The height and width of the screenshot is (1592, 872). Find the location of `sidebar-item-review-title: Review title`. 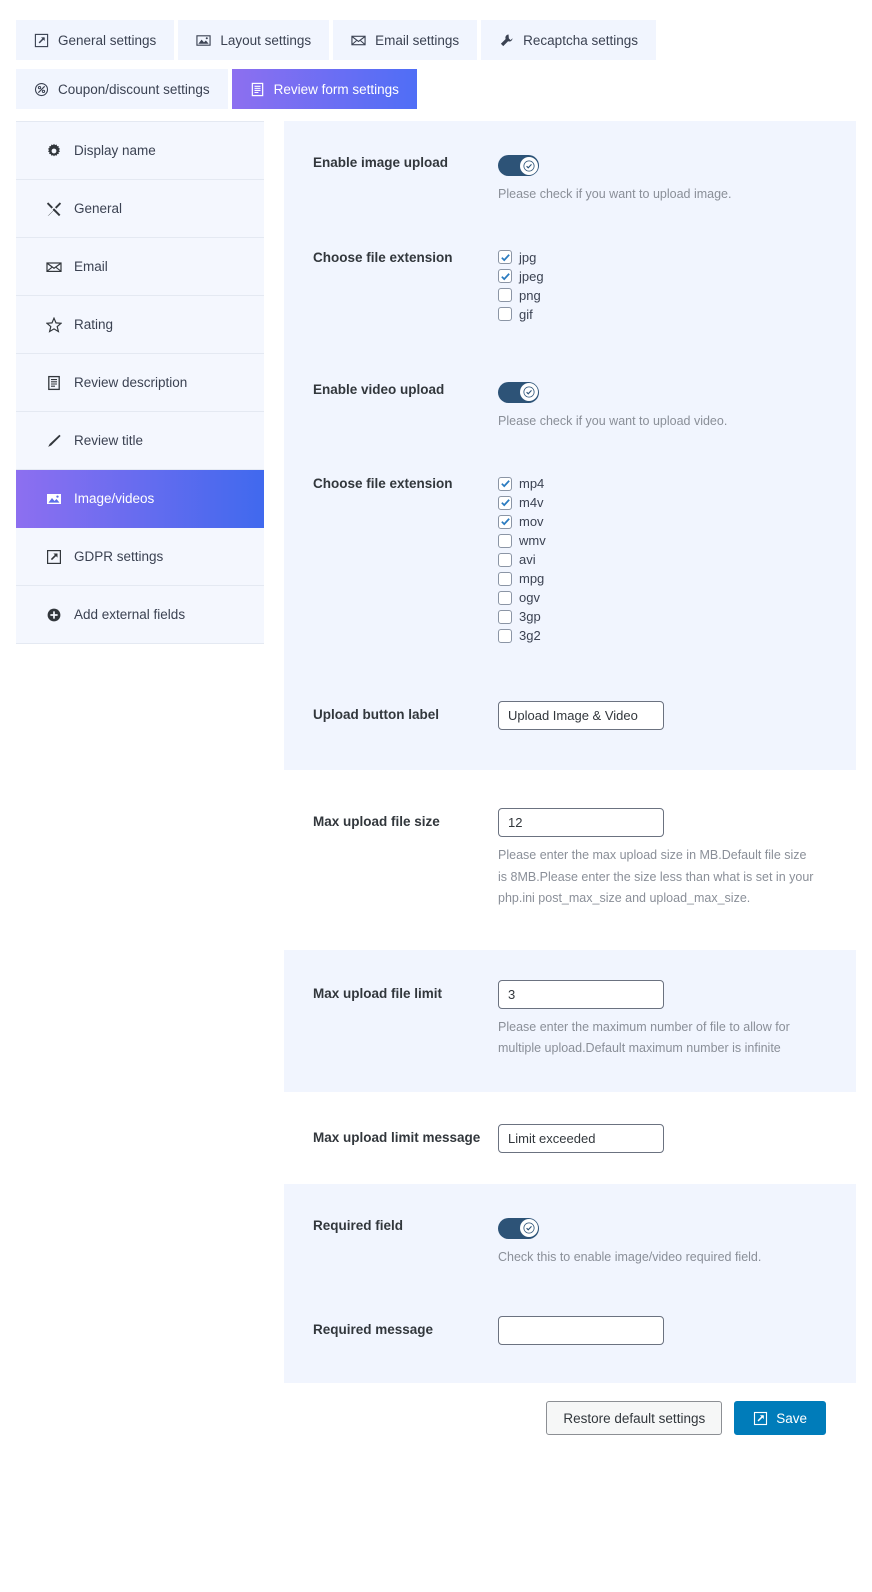

sidebar-item-review-title: Review title is located at coordinates (140, 441).